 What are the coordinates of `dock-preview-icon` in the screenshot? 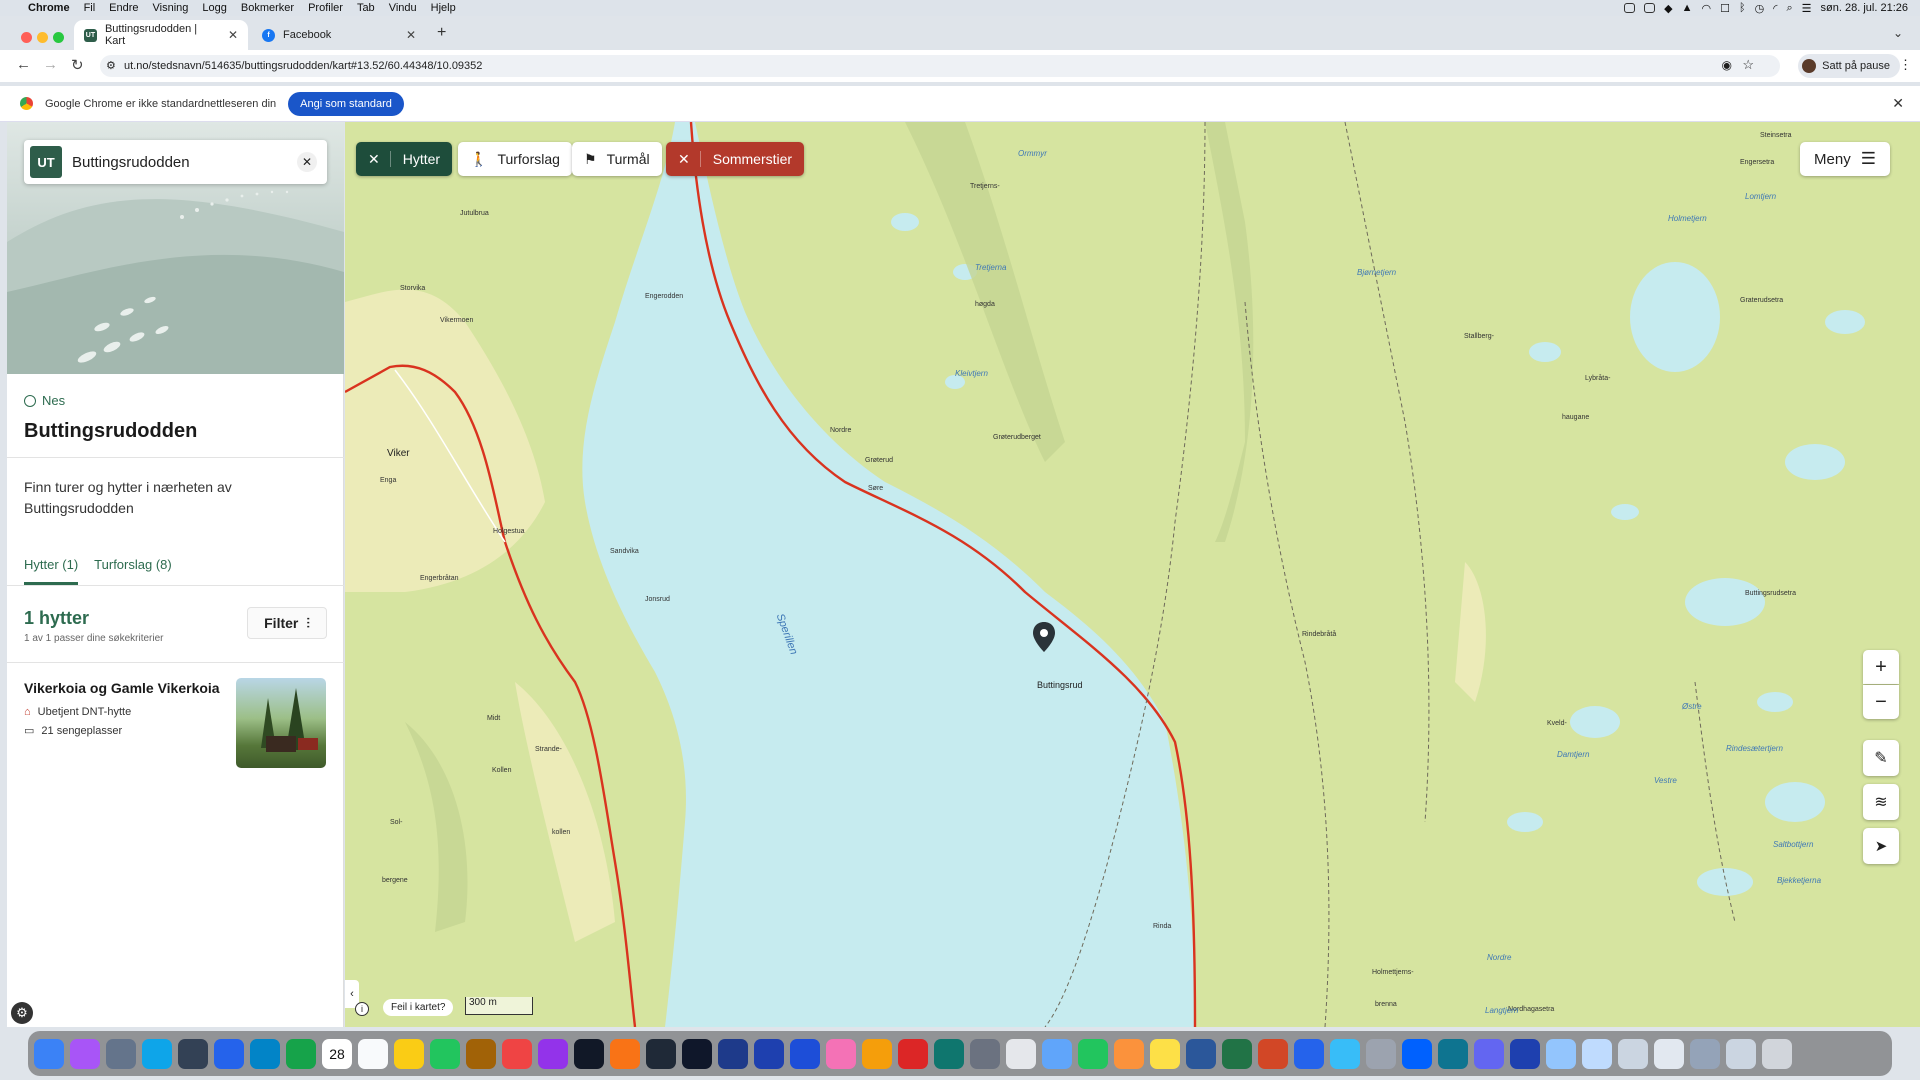 It's located at (1345, 1053).